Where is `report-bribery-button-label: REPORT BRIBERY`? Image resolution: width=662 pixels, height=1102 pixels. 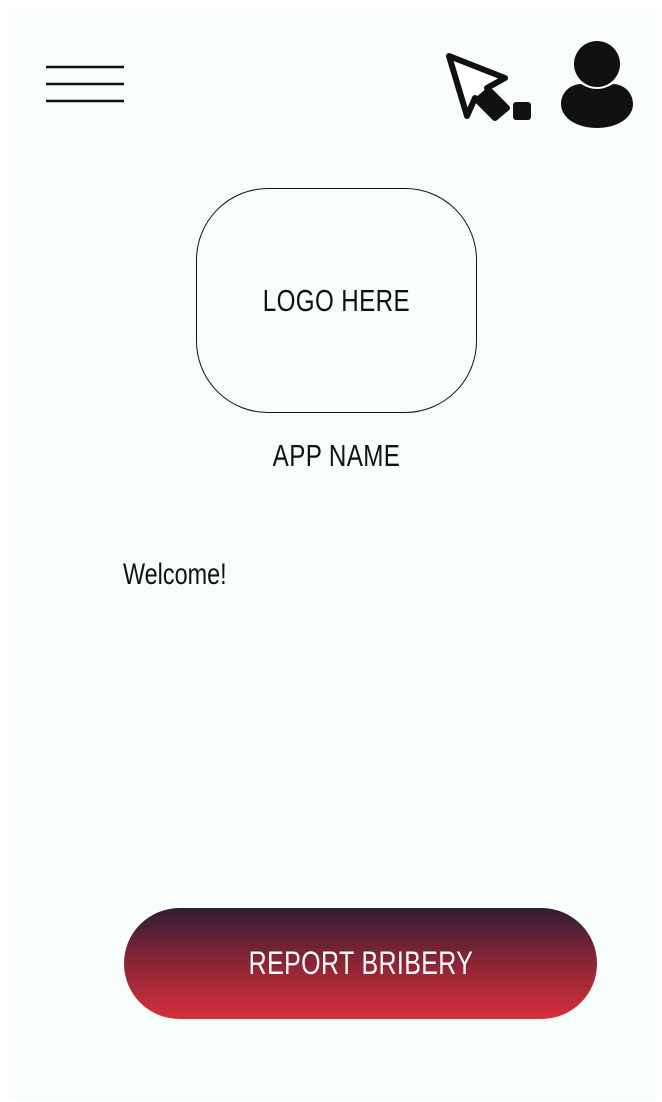 report-bribery-button-label: REPORT BRIBERY is located at coordinates (360, 963).